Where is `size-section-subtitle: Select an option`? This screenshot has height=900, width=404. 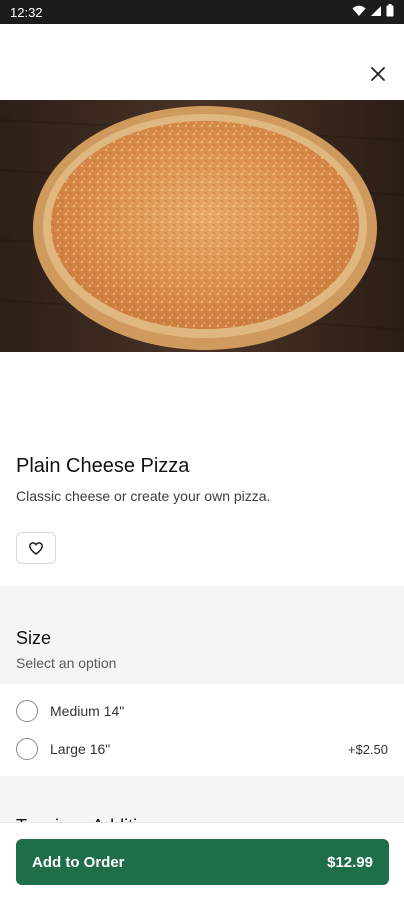
size-section-subtitle: Select an option is located at coordinates (66, 663).